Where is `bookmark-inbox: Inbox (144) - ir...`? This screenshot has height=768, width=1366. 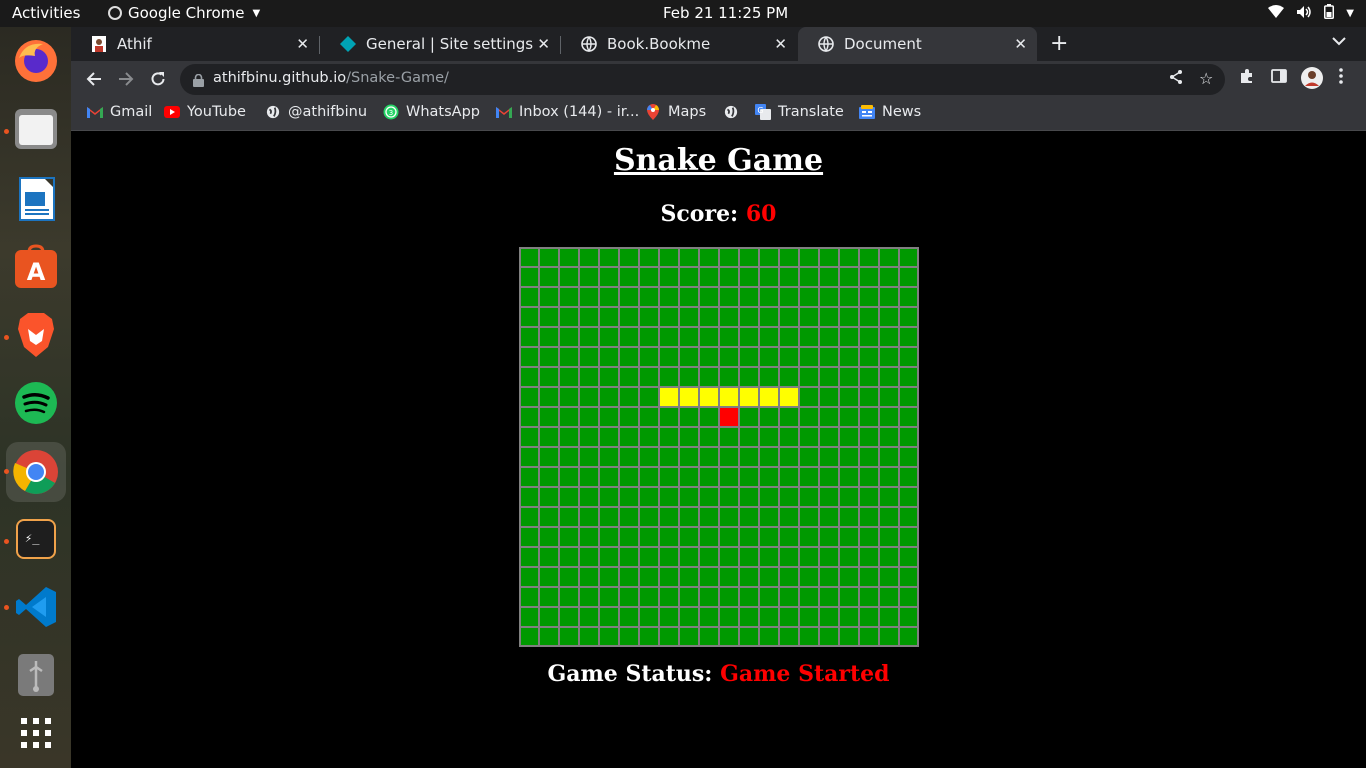
bookmark-inbox: Inbox (144) - ir... is located at coordinates (567, 112).